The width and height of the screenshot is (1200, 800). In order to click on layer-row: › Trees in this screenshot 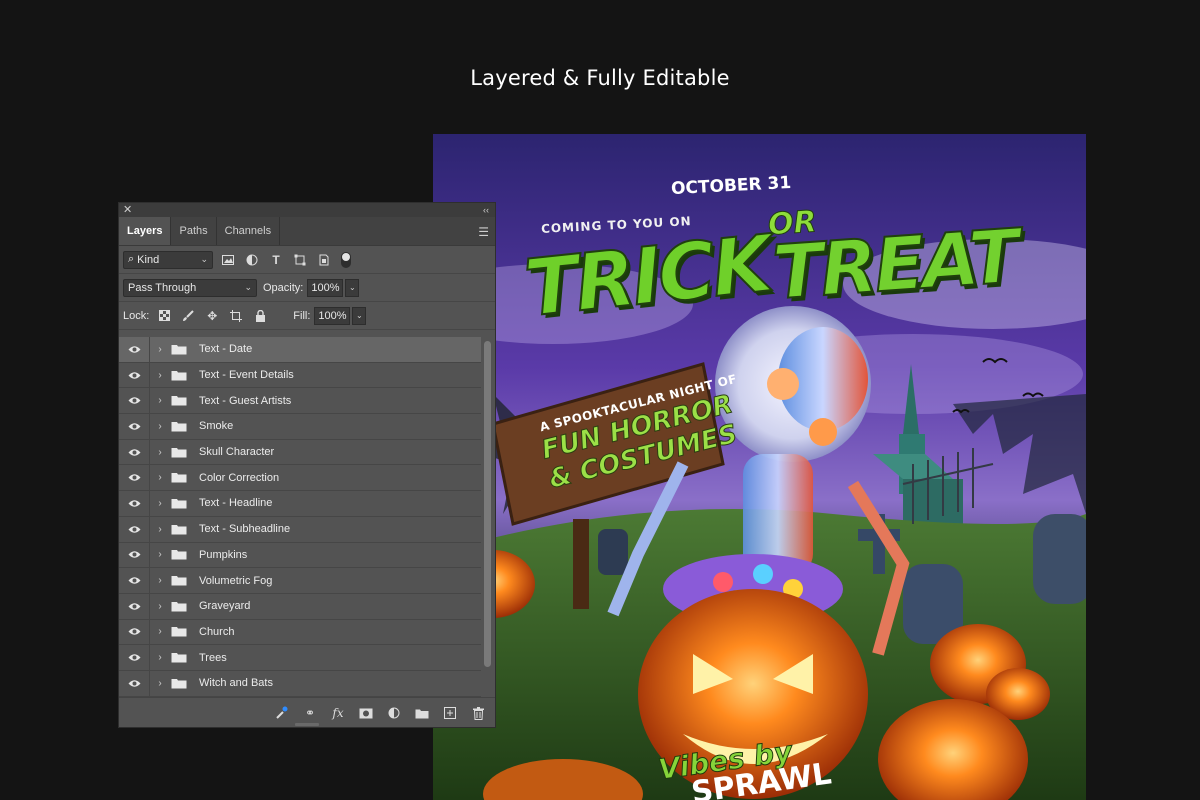, I will do `click(300, 658)`.